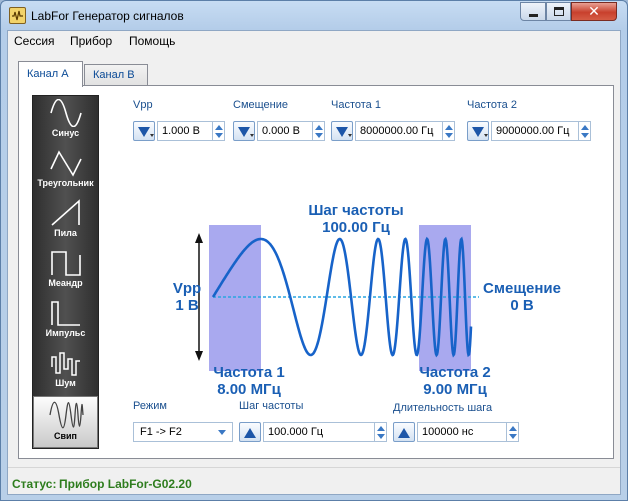 The width and height of the screenshot is (628, 501). What do you see at coordinates (513, 432) in the screenshot?
I see `step-duration-stepper` at bounding box center [513, 432].